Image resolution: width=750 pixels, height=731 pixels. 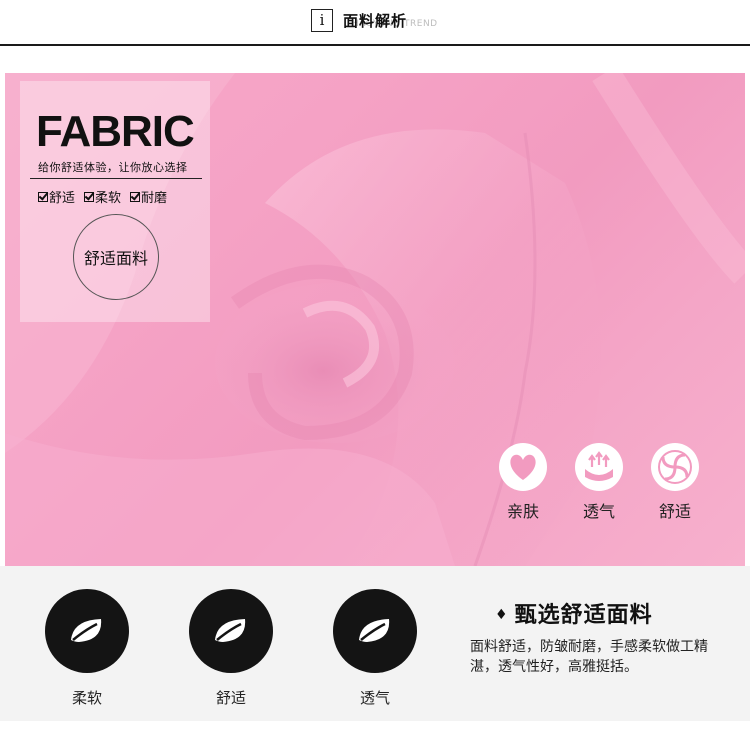 I want to click on check-item: 舒适, so click(x=56, y=196).